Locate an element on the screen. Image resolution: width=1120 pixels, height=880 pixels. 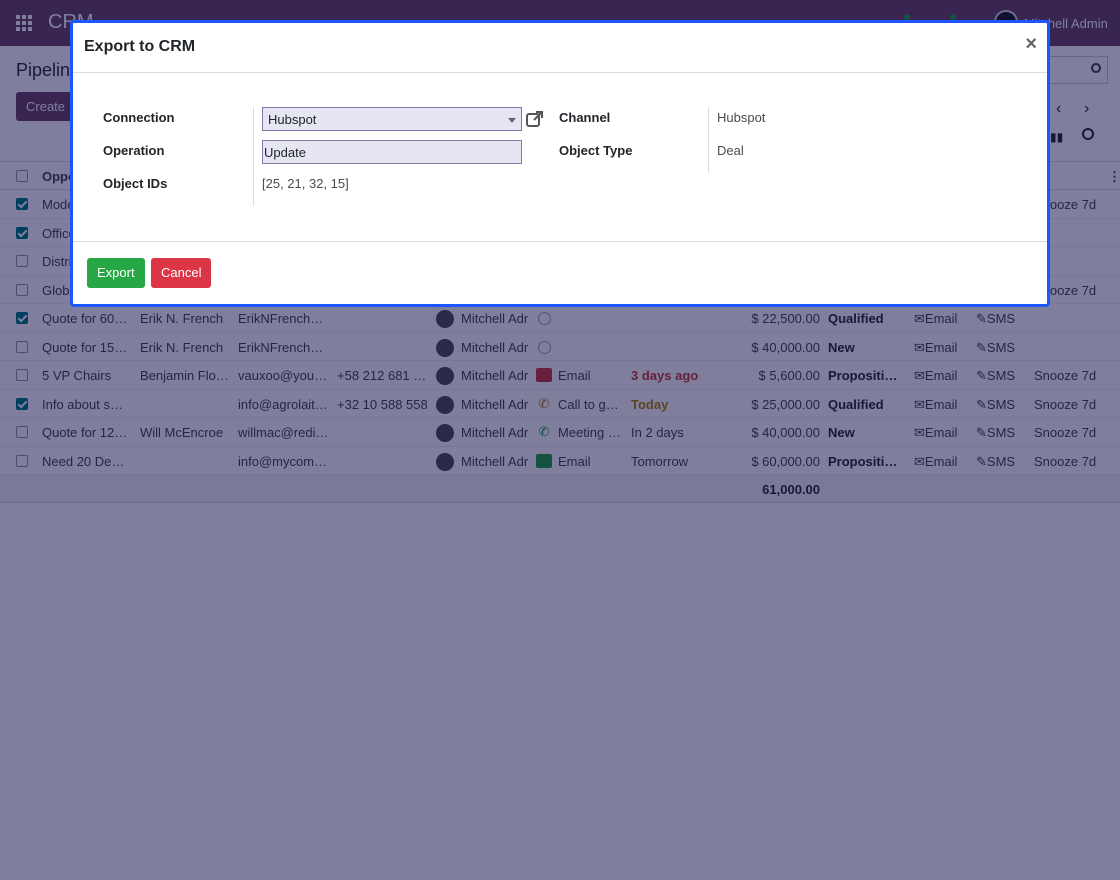
external-link-icon is located at coordinates (535, 119).